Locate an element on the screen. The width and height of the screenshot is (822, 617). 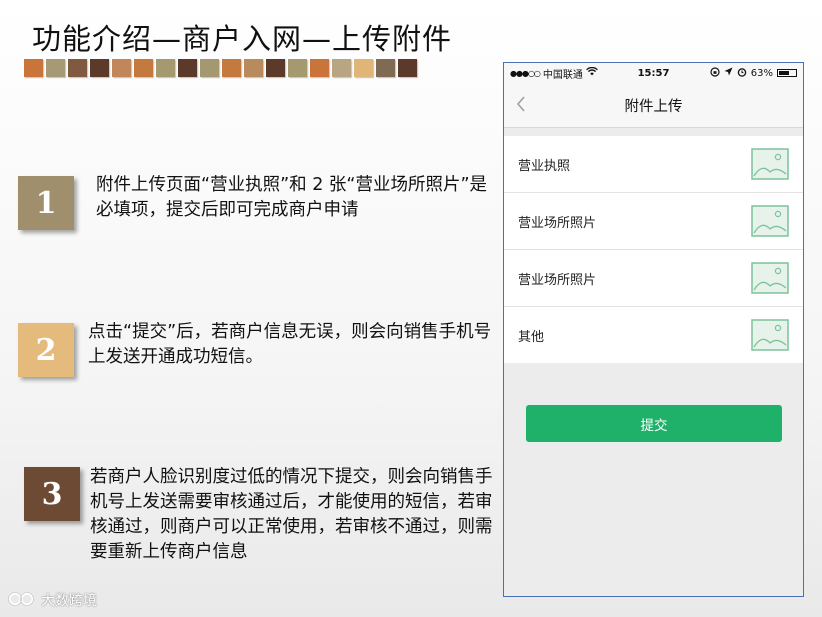
watermark-text: 大数跨境 is located at coordinates (69, 601).